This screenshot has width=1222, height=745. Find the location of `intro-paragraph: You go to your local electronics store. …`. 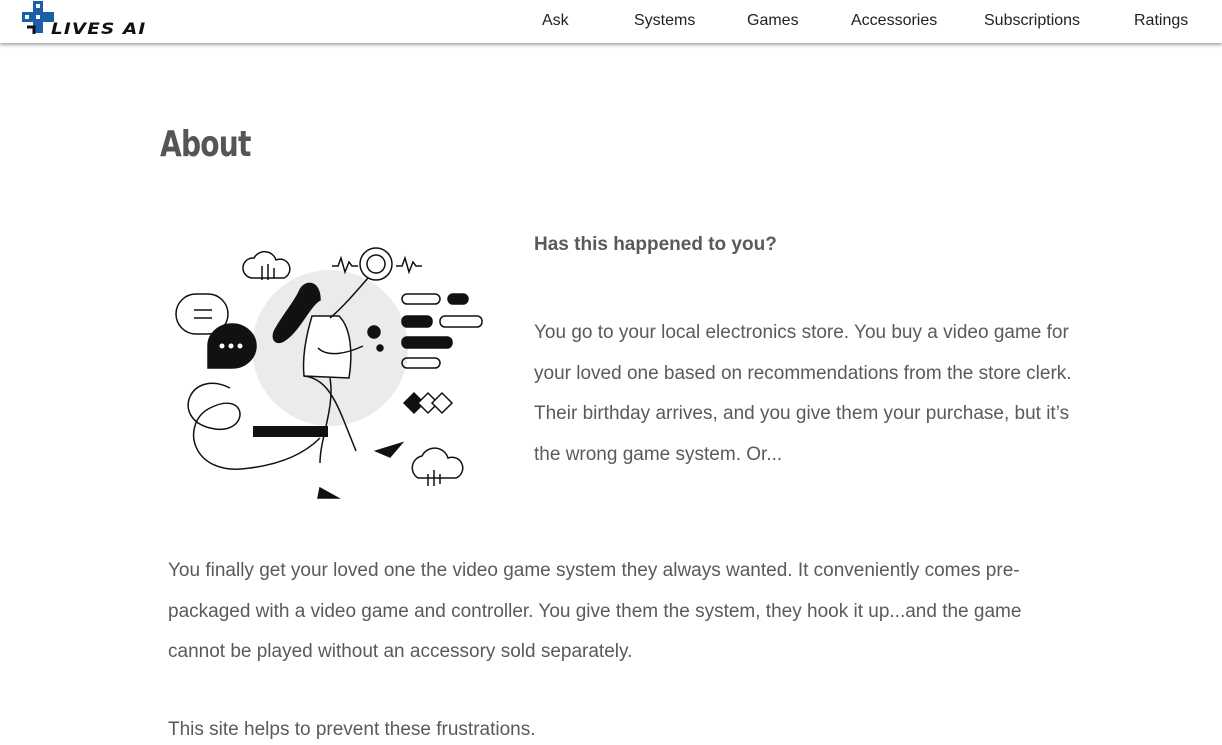

intro-paragraph: You go to your local electronics store. … is located at coordinates (803, 393).